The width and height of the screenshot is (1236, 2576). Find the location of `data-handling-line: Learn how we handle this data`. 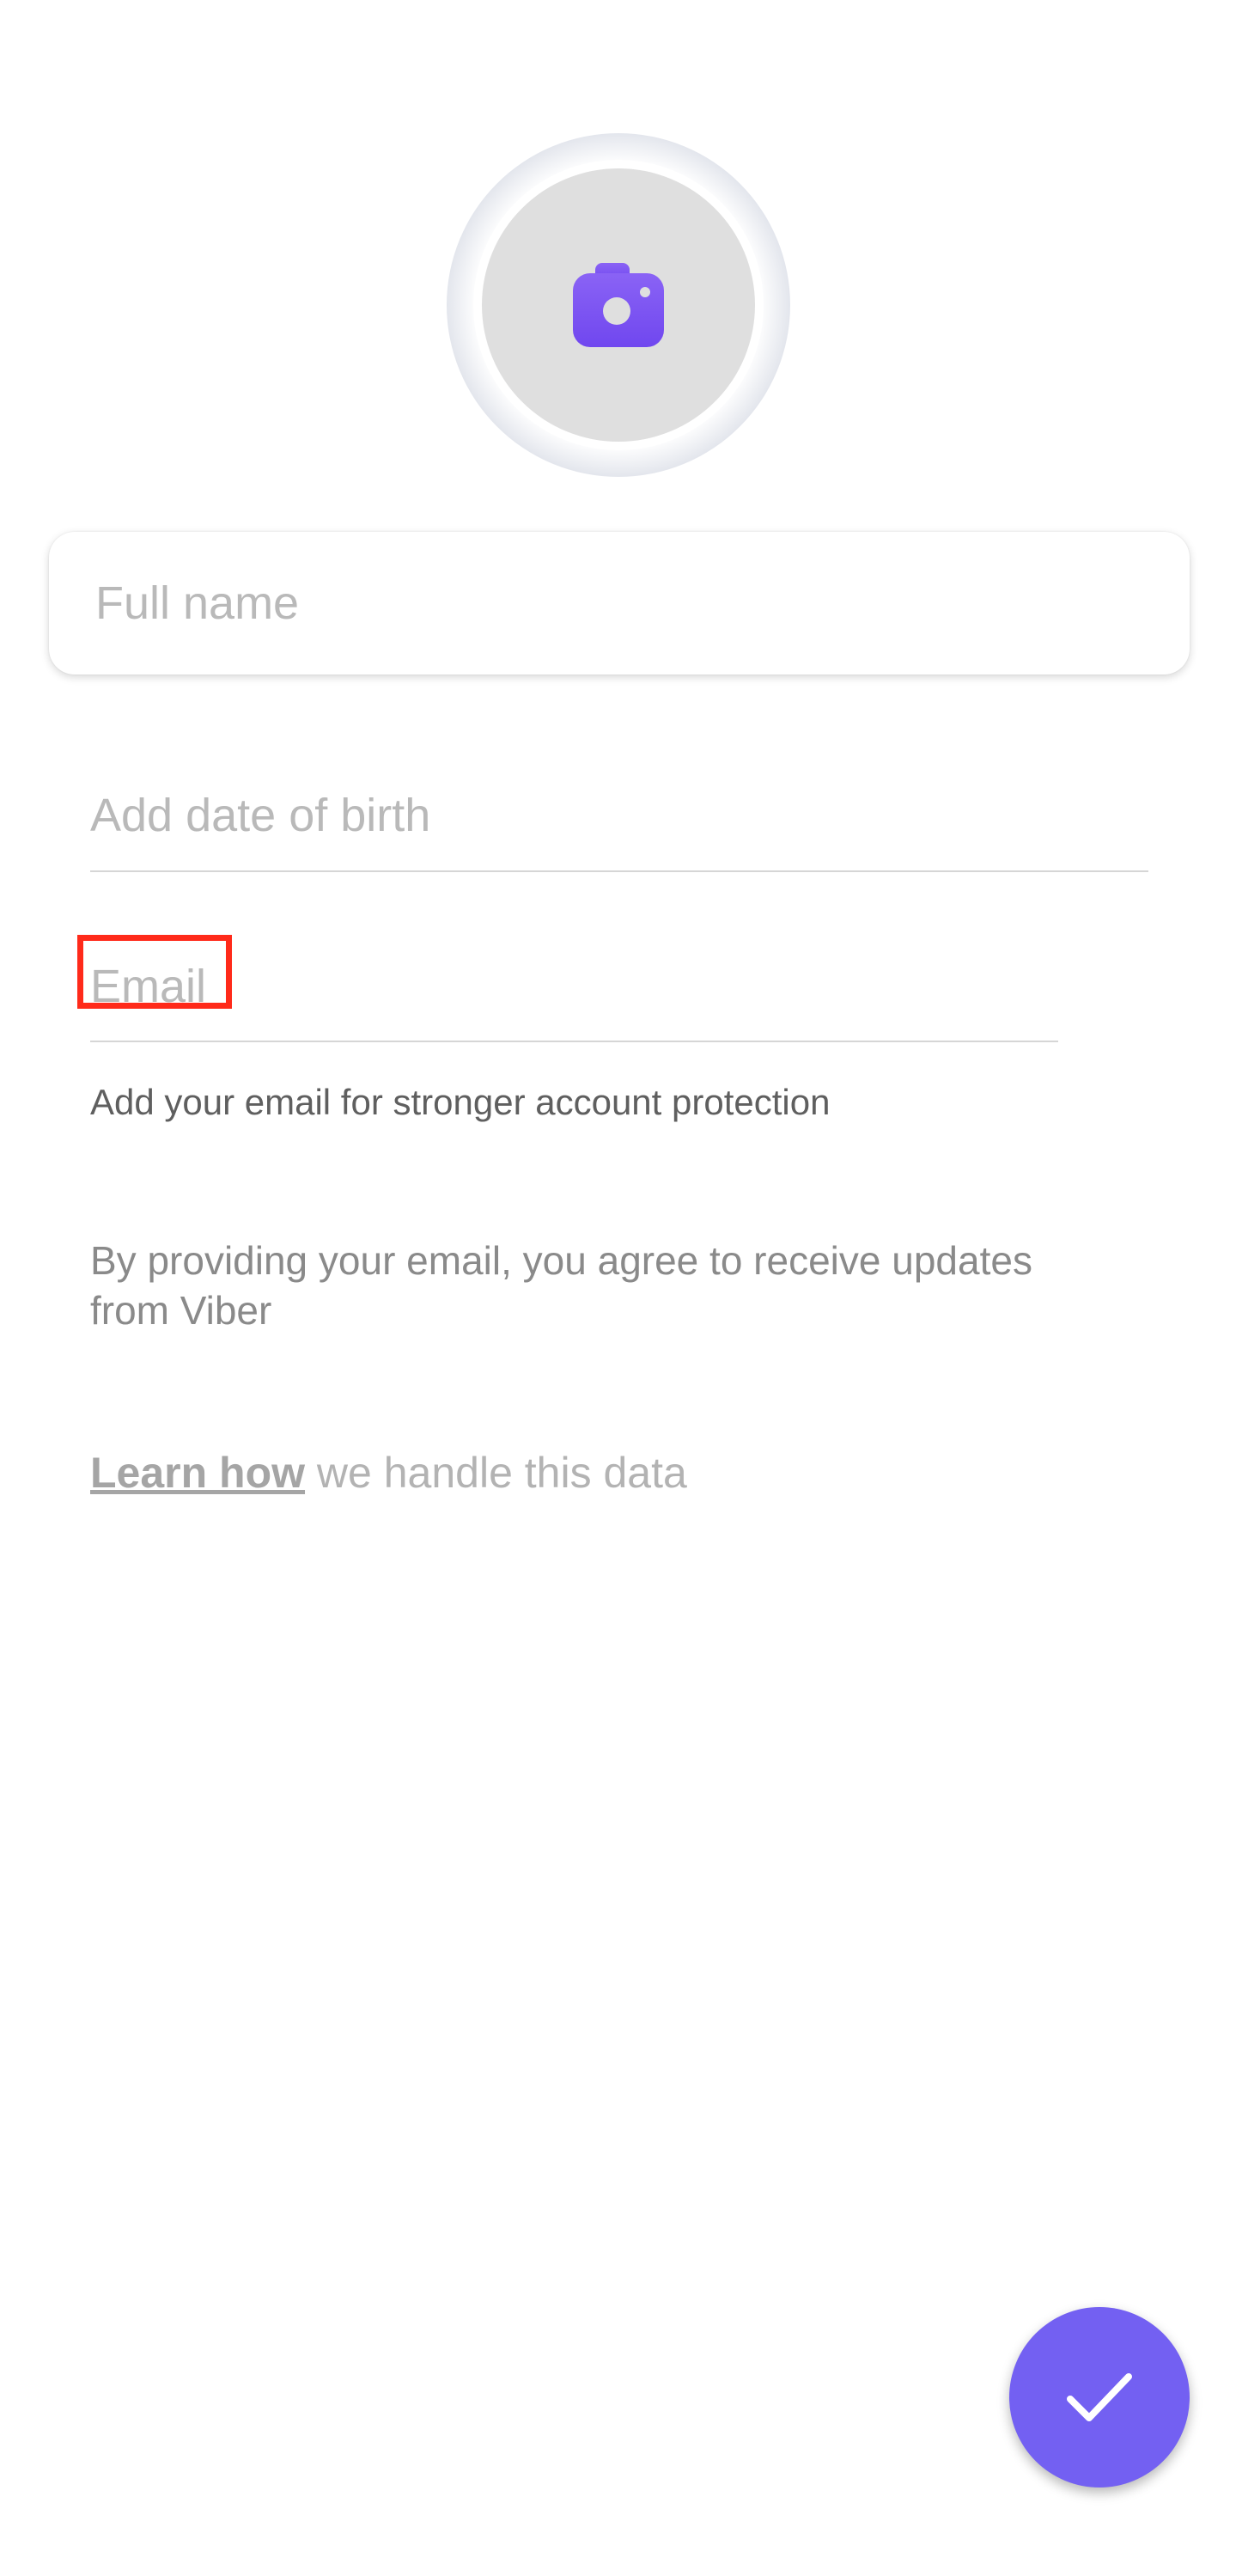

data-handling-line: Learn how we handle this data is located at coordinates (389, 1473).